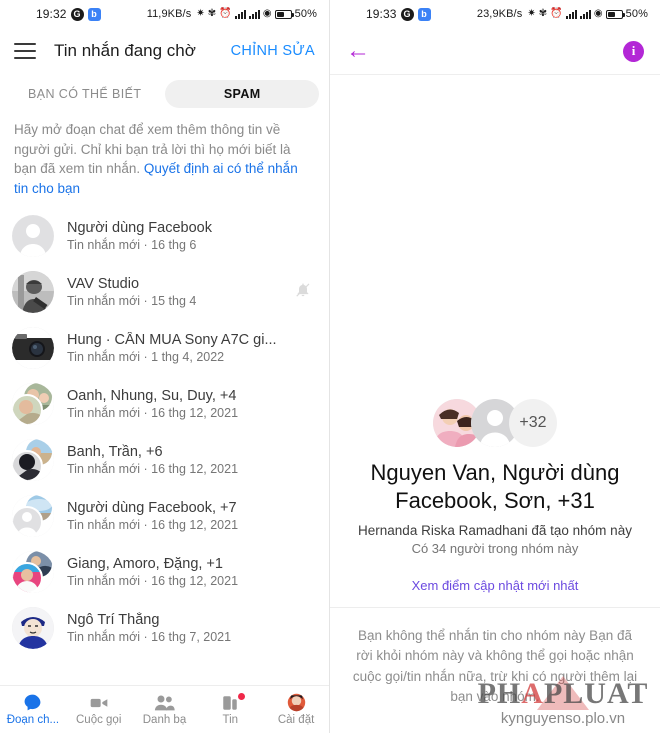 Image resolution: width=660 pixels, height=733 pixels. I want to click on info-icon: i, so click(633, 51).